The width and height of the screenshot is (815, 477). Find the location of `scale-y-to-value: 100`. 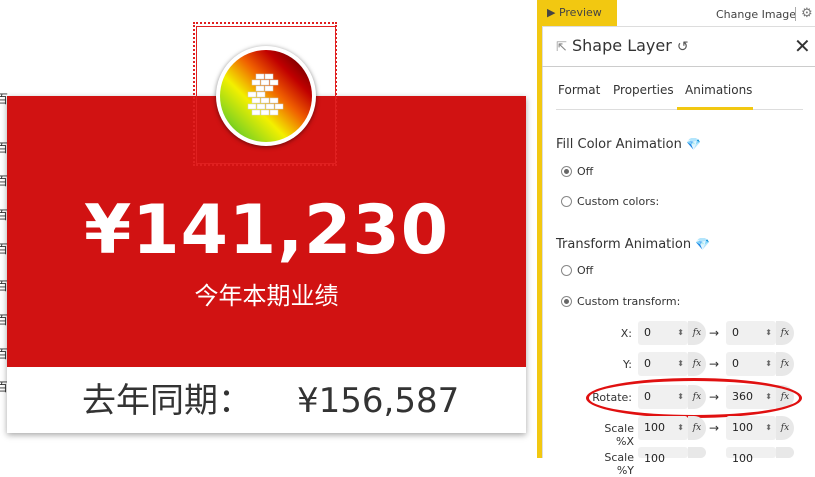

scale-y-to-value: 100 is located at coordinates (742, 458).